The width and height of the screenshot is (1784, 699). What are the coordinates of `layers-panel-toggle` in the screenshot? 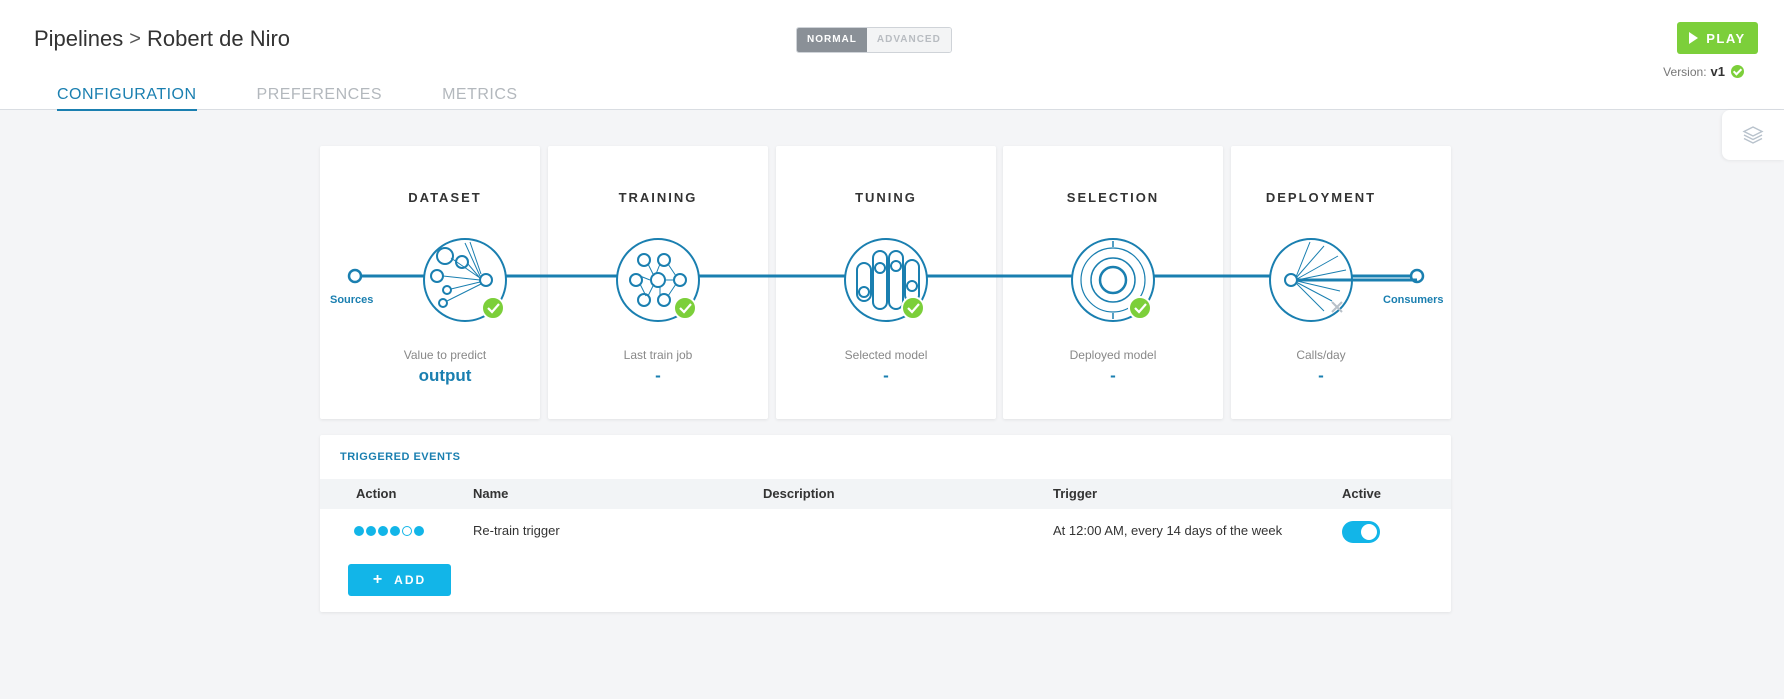 It's located at (1753, 135).